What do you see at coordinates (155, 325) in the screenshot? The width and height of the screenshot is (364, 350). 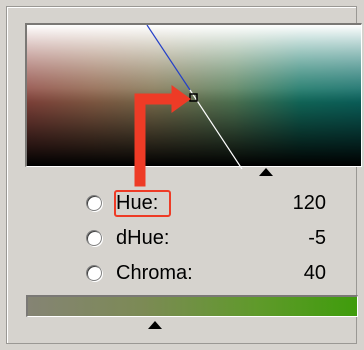 I see `slider-triangle-icon` at bounding box center [155, 325].